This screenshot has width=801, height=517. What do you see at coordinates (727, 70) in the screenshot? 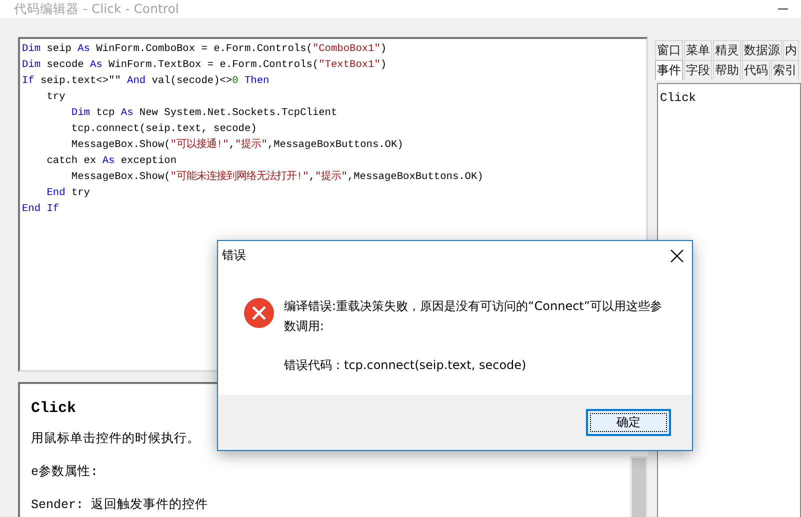
I see `tab: 帮助` at bounding box center [727, 70].